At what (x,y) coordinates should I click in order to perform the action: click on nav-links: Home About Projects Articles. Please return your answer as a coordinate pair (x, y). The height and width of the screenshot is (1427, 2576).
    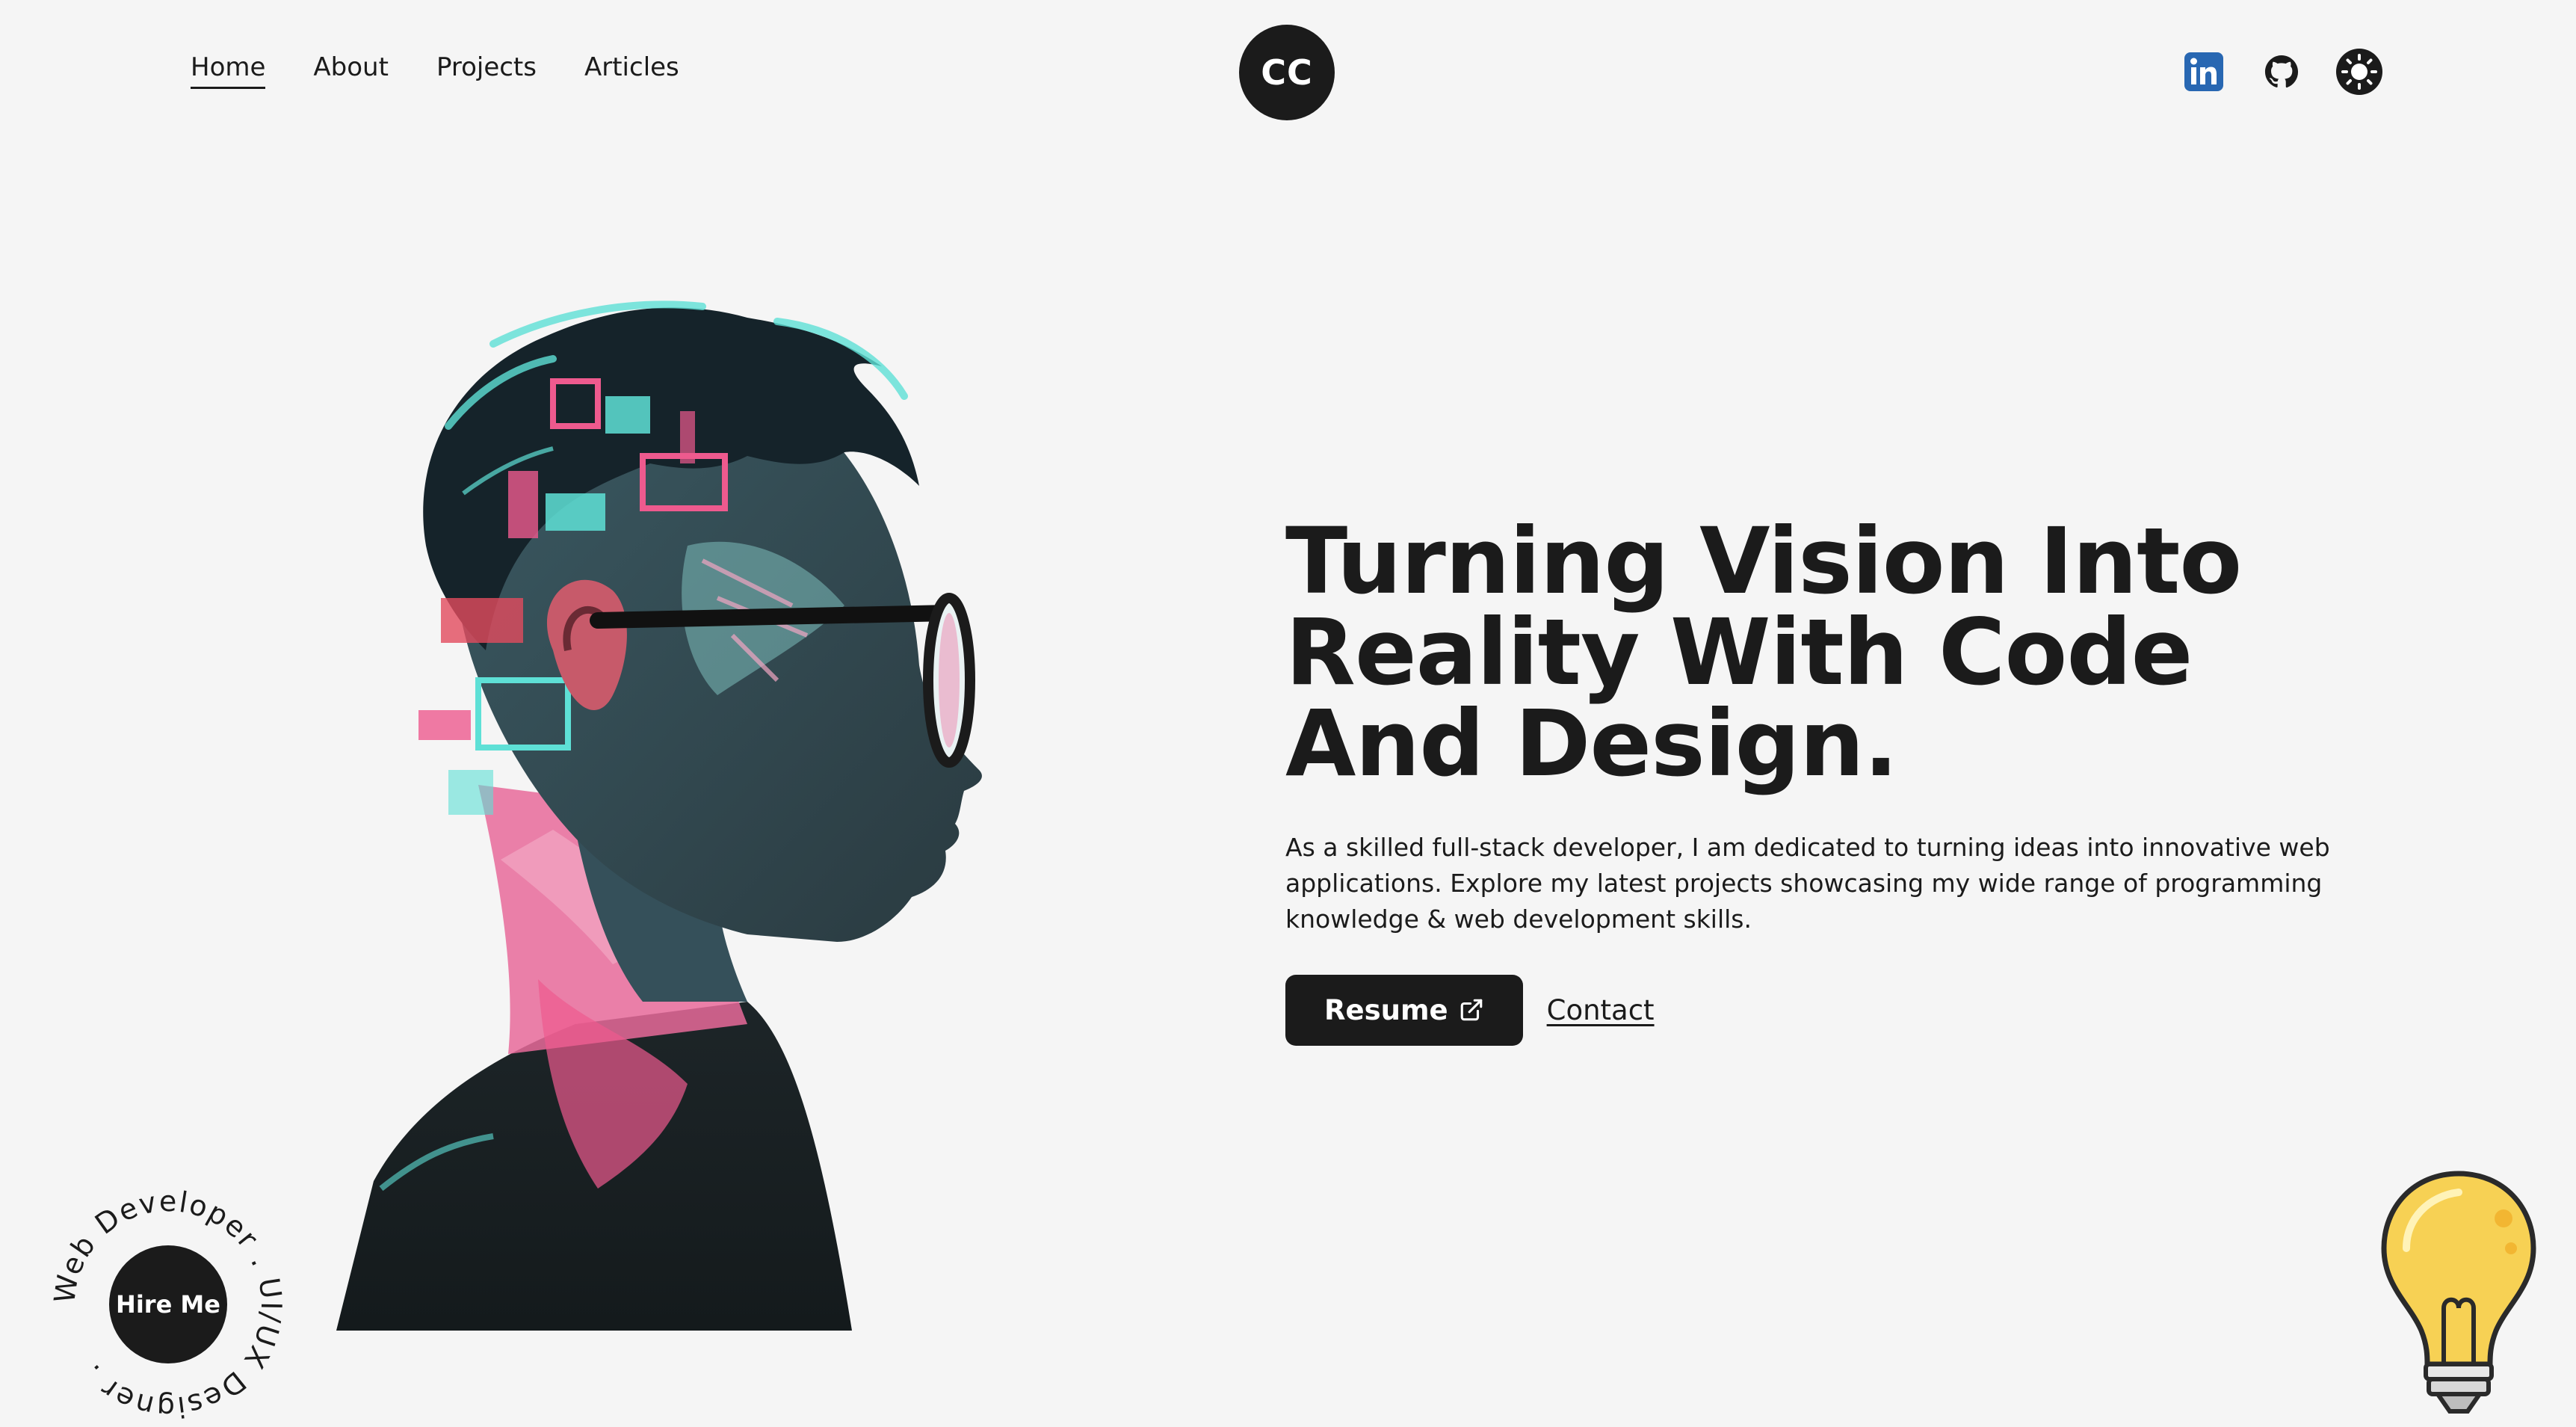
    Looking at the image, I should click on (435, 70).